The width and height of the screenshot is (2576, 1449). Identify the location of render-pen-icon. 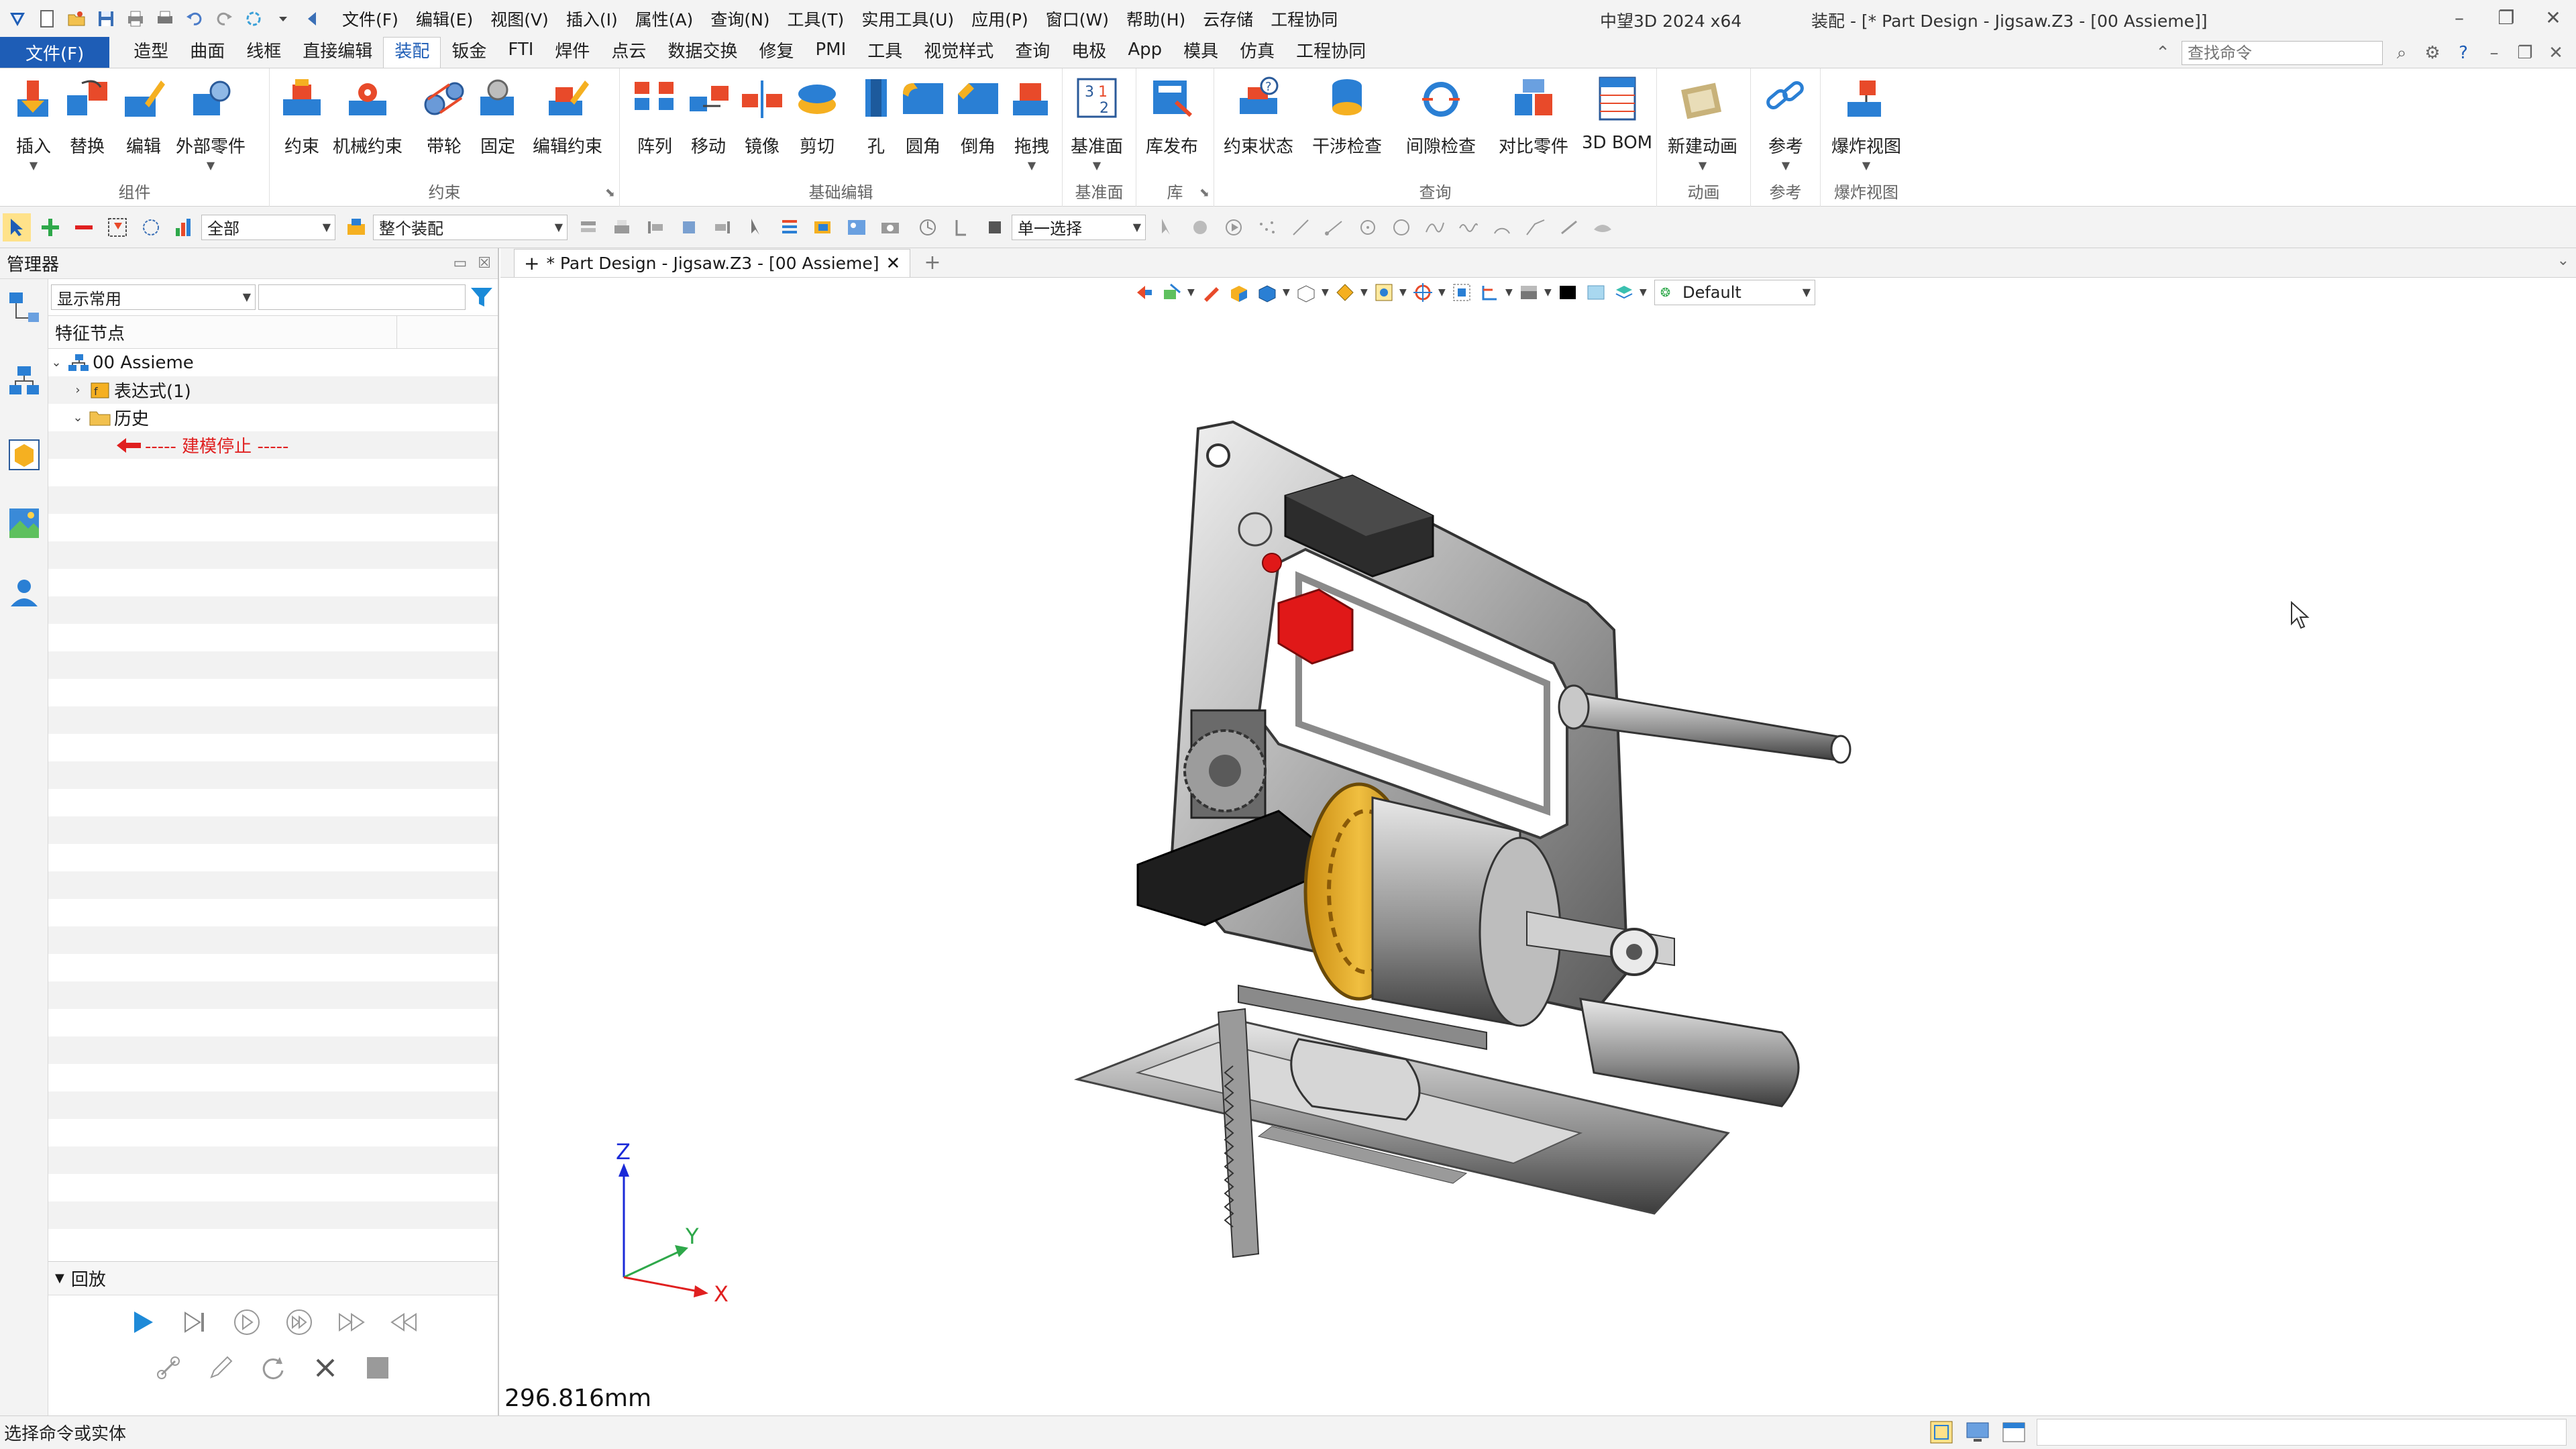
(1211, 292).